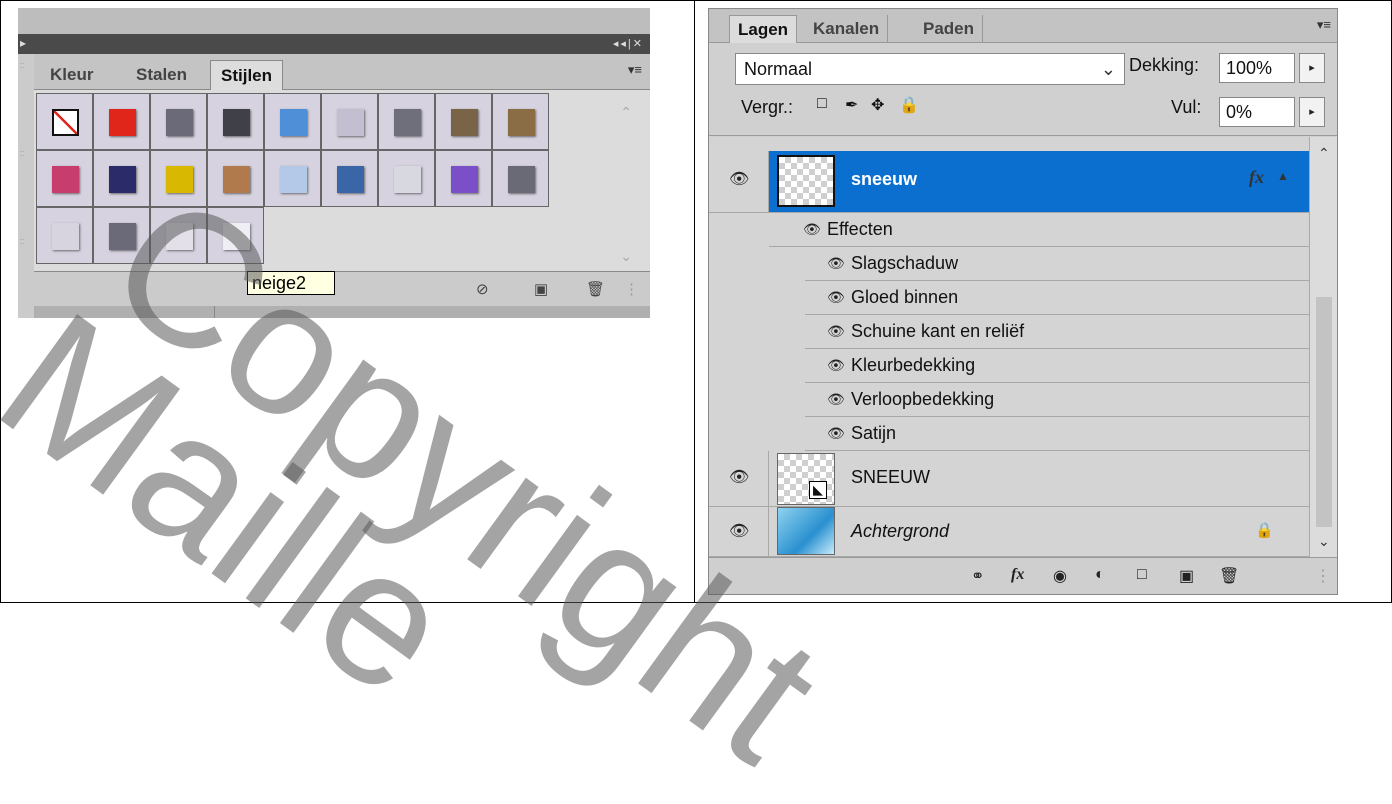  I want to click on effect-name: Slagschaduw, so click(904, 263).